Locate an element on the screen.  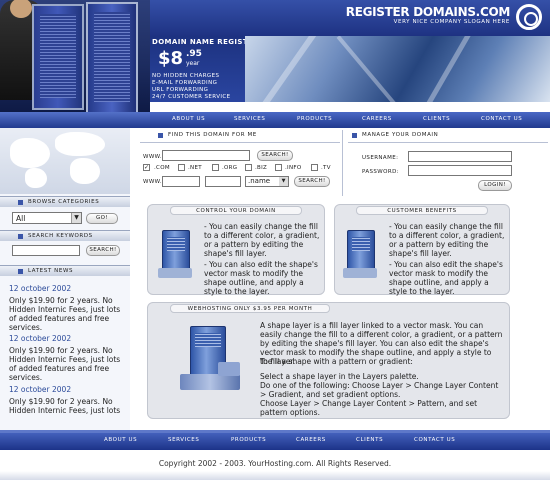
keyword-search-button: SEARCH! is located at coordinates (103, 250).